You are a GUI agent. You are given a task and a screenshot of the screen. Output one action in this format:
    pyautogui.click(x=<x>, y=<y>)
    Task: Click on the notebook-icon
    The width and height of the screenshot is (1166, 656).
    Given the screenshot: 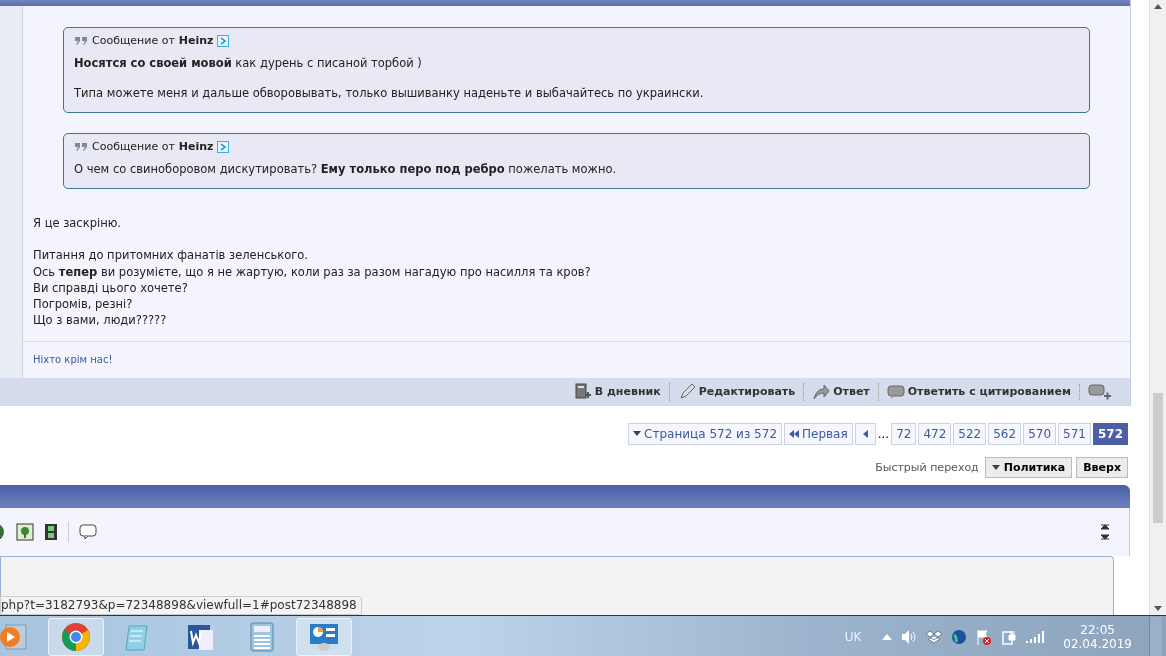 What is the action you would take?
    pyautogui.click(x=582, y=391)
    